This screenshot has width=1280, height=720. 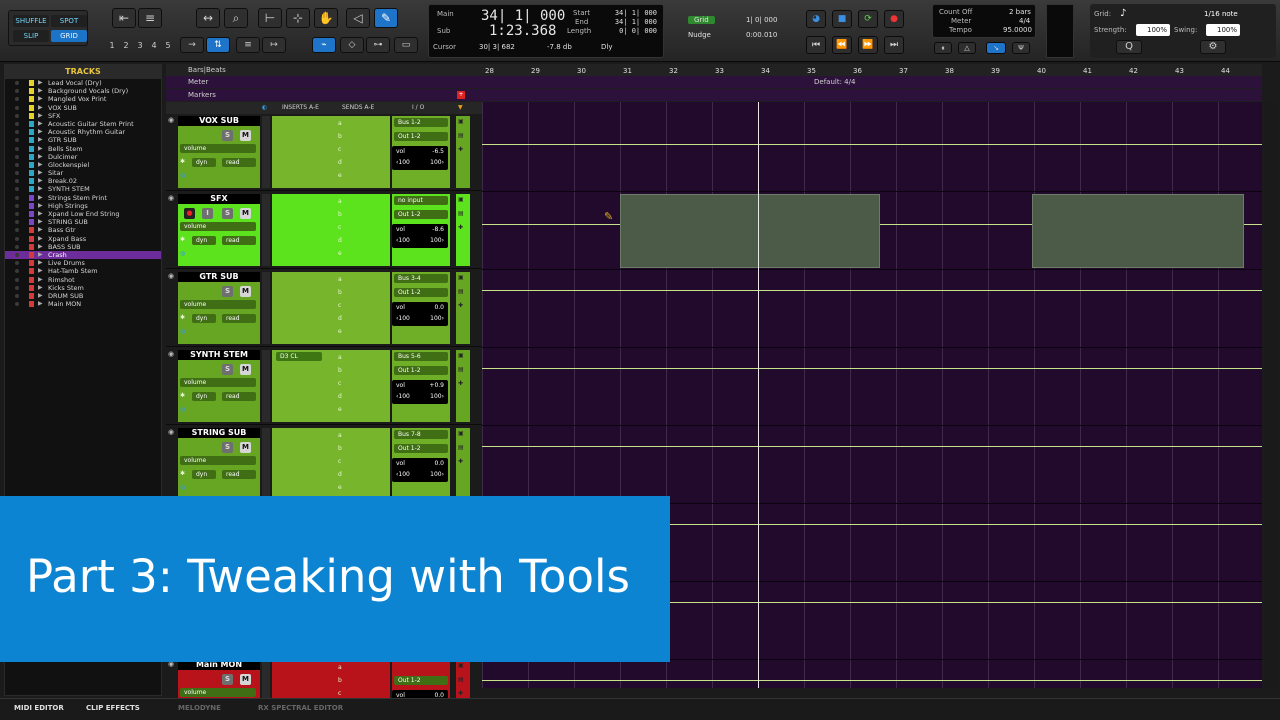 I want to click on playhead, so click(x=758, y=395).